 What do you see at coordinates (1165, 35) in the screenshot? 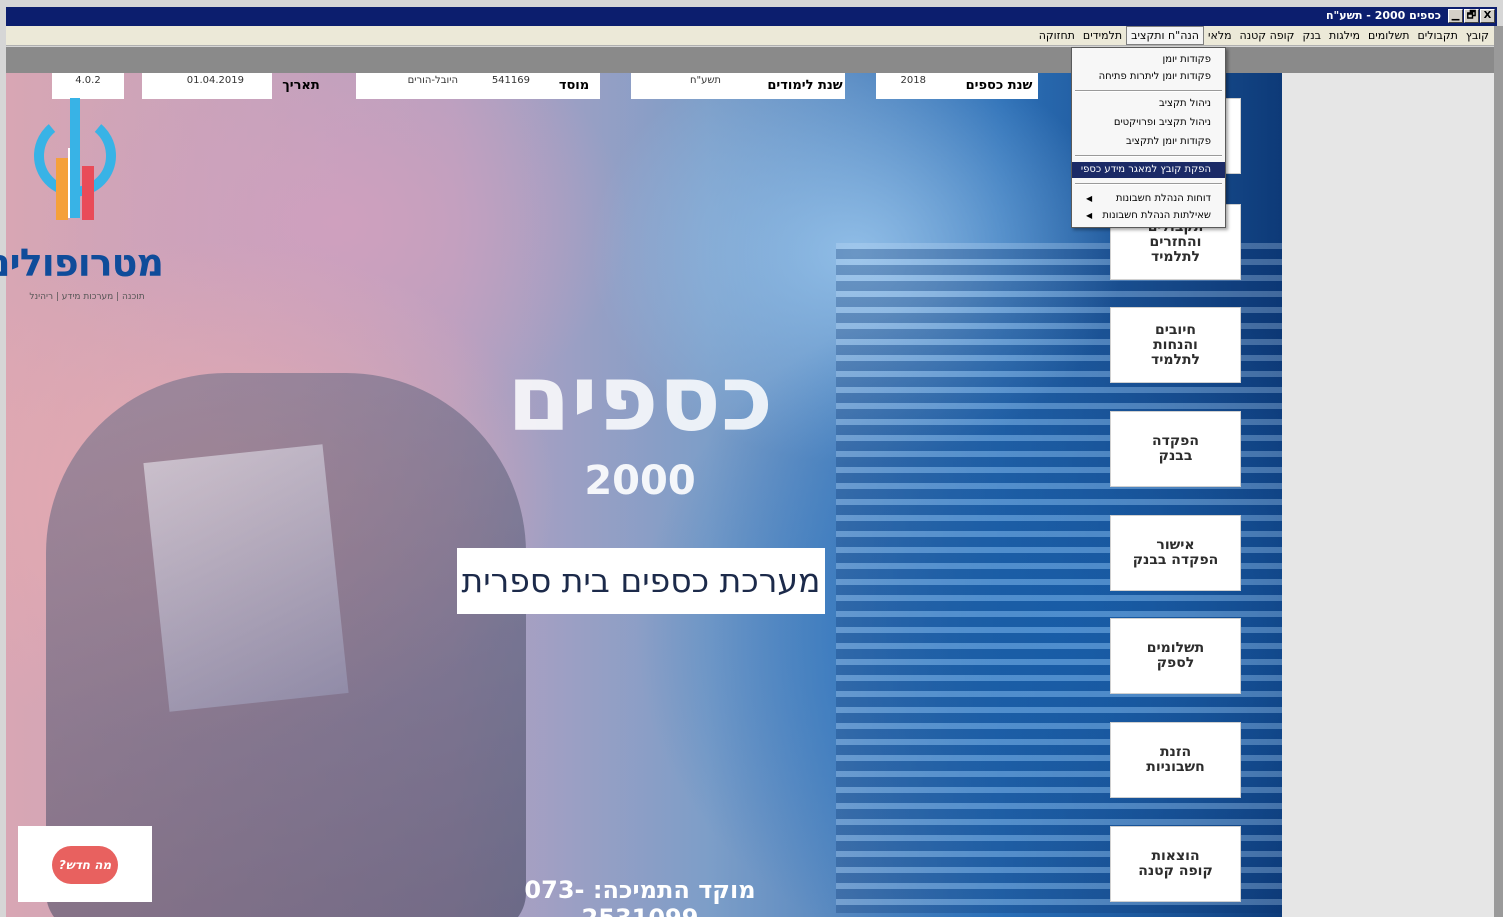
I see `menu-accounting-budget: הנה"ח ותקציב` at bounding box center [1165, 35].